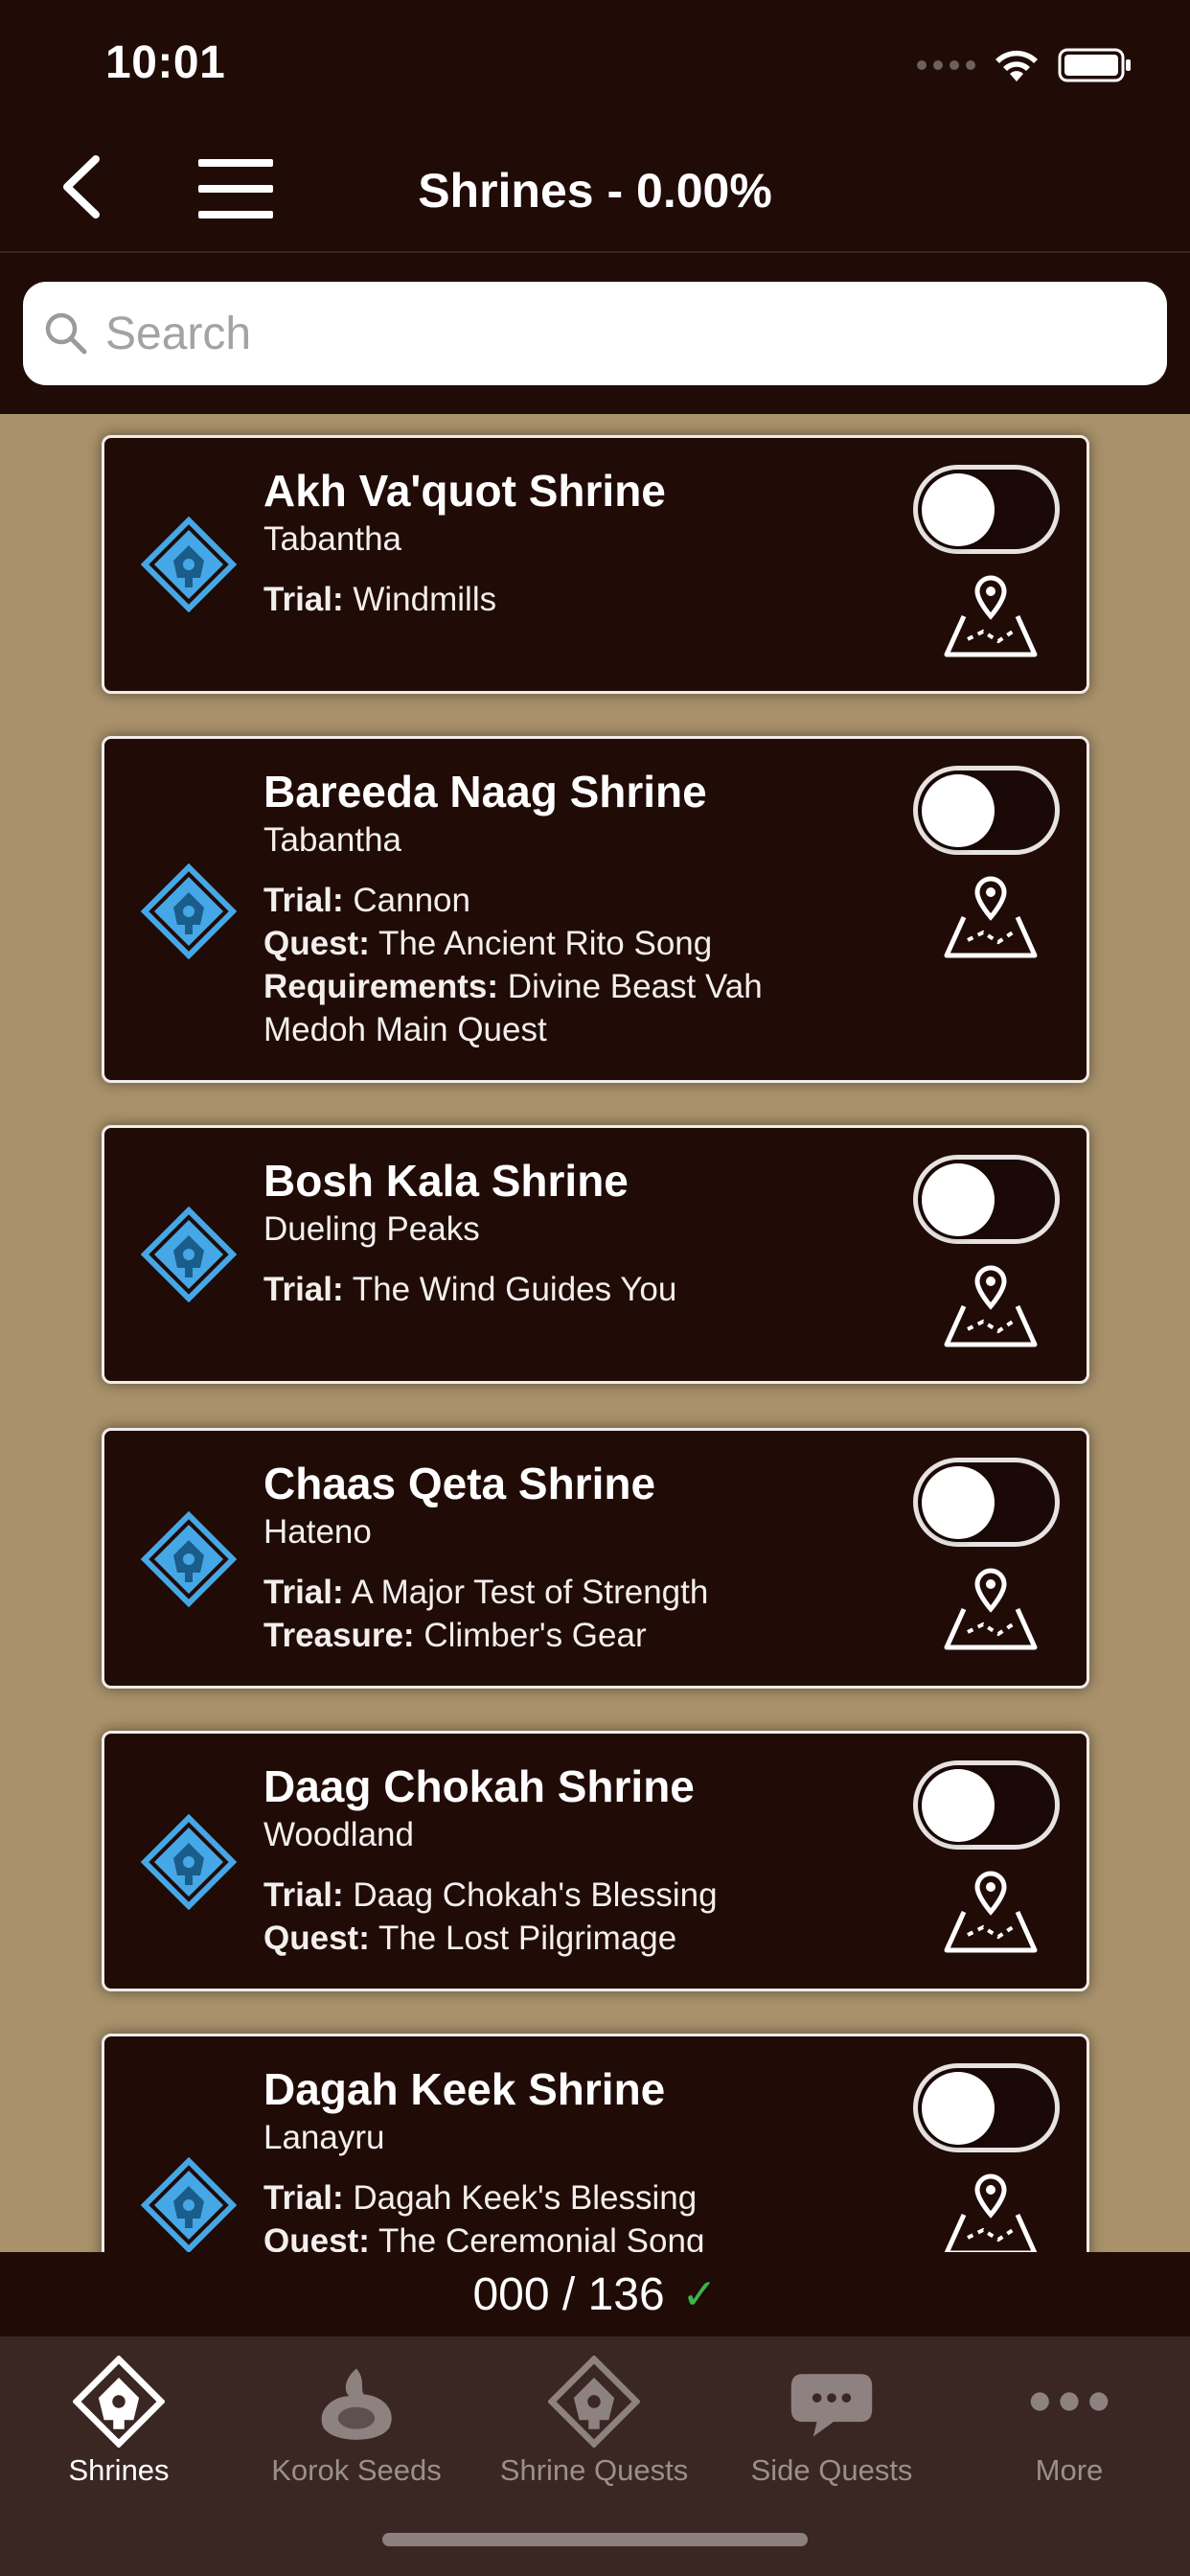  Describe the element at coordinates (832, 2405) in the screenshot. I see `speech-bubble-icon` at that location.